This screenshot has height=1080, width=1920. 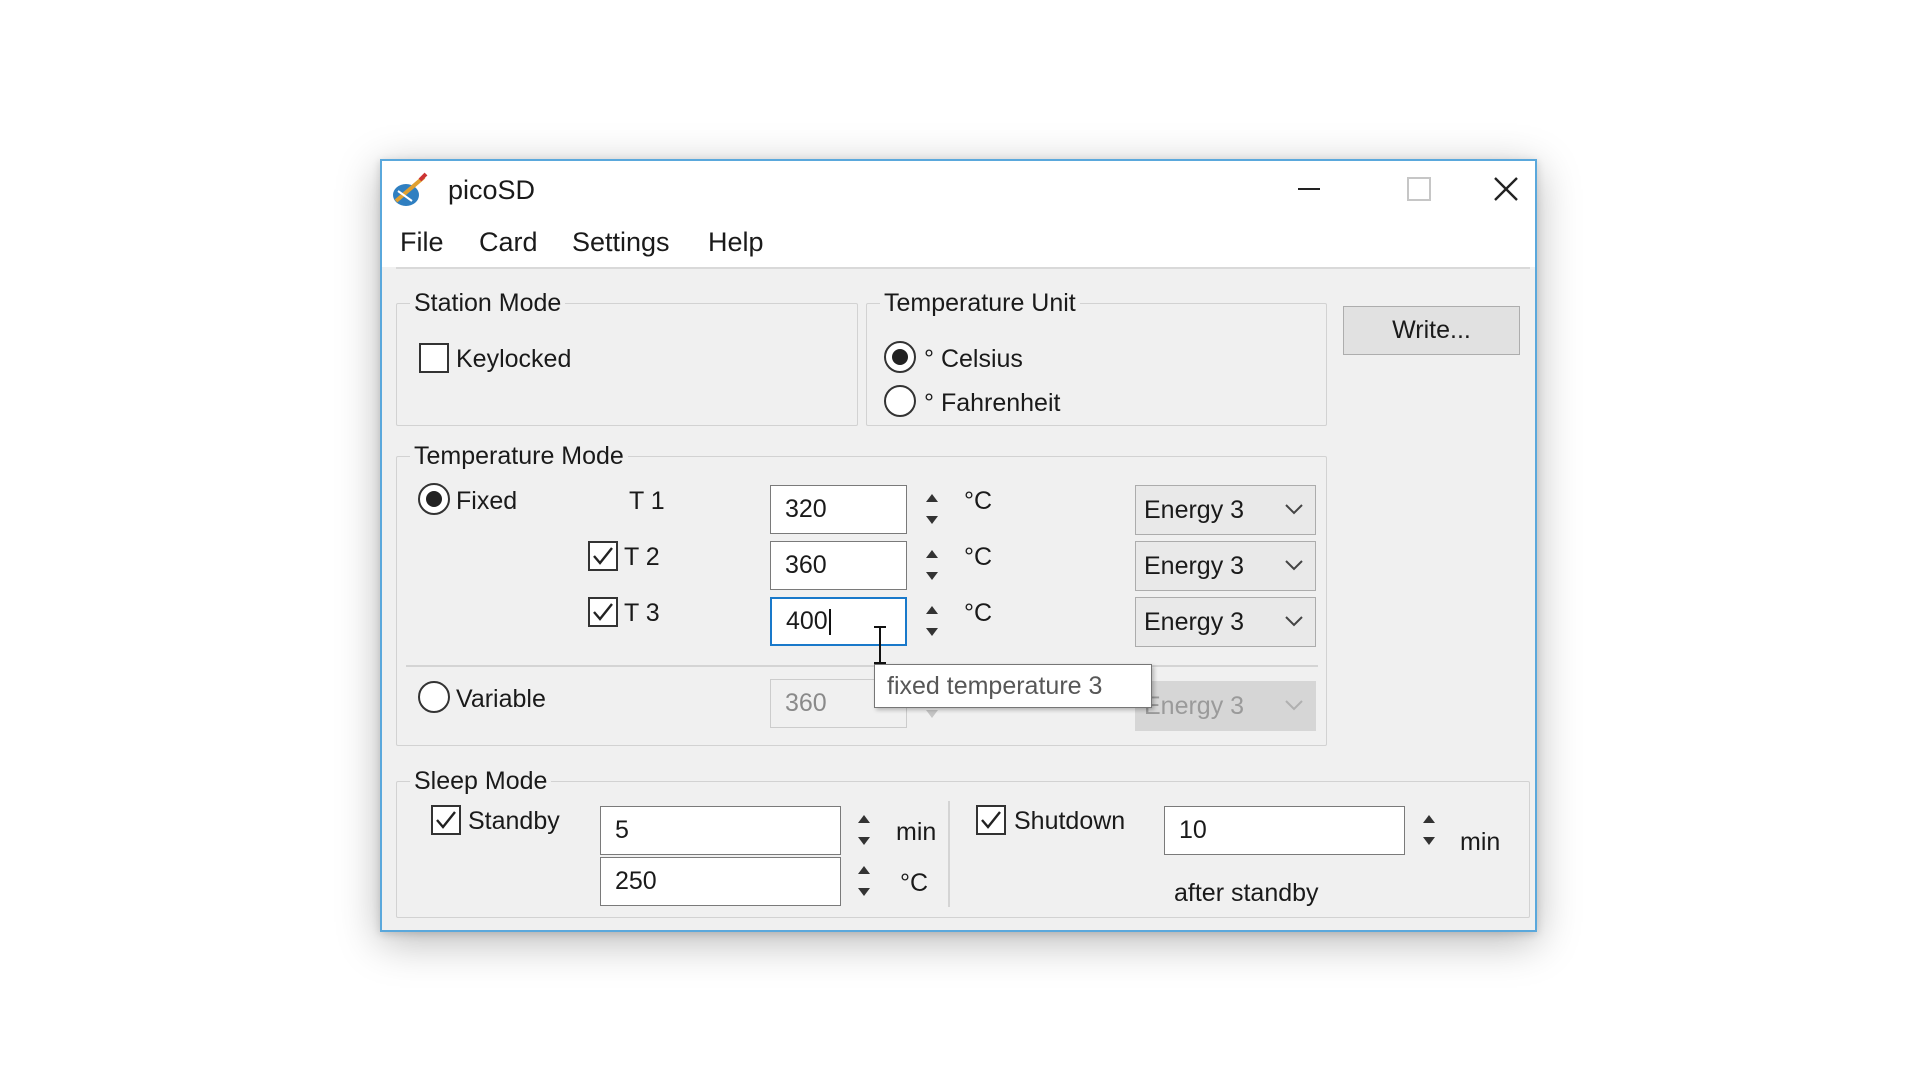 I want to click on menu-file: File, so click(x=422, y=242).